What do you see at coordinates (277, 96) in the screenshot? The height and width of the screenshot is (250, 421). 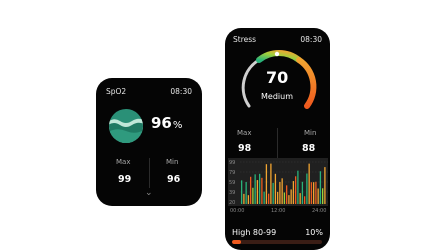 I see `stress-level: Medium` at bounding box center [277, 96].